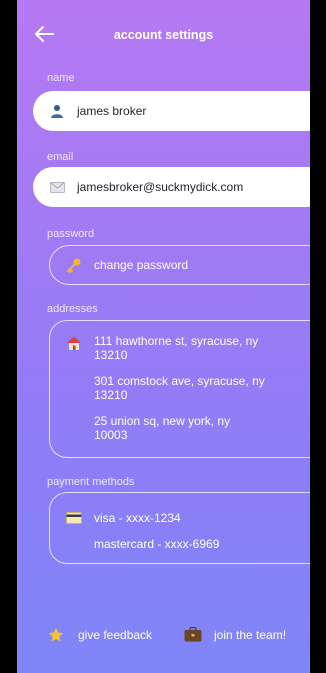  I want to click on payment-methods-box: visa - xxxx-1234 mastercard - xxxx-6969, so click(179, 528).